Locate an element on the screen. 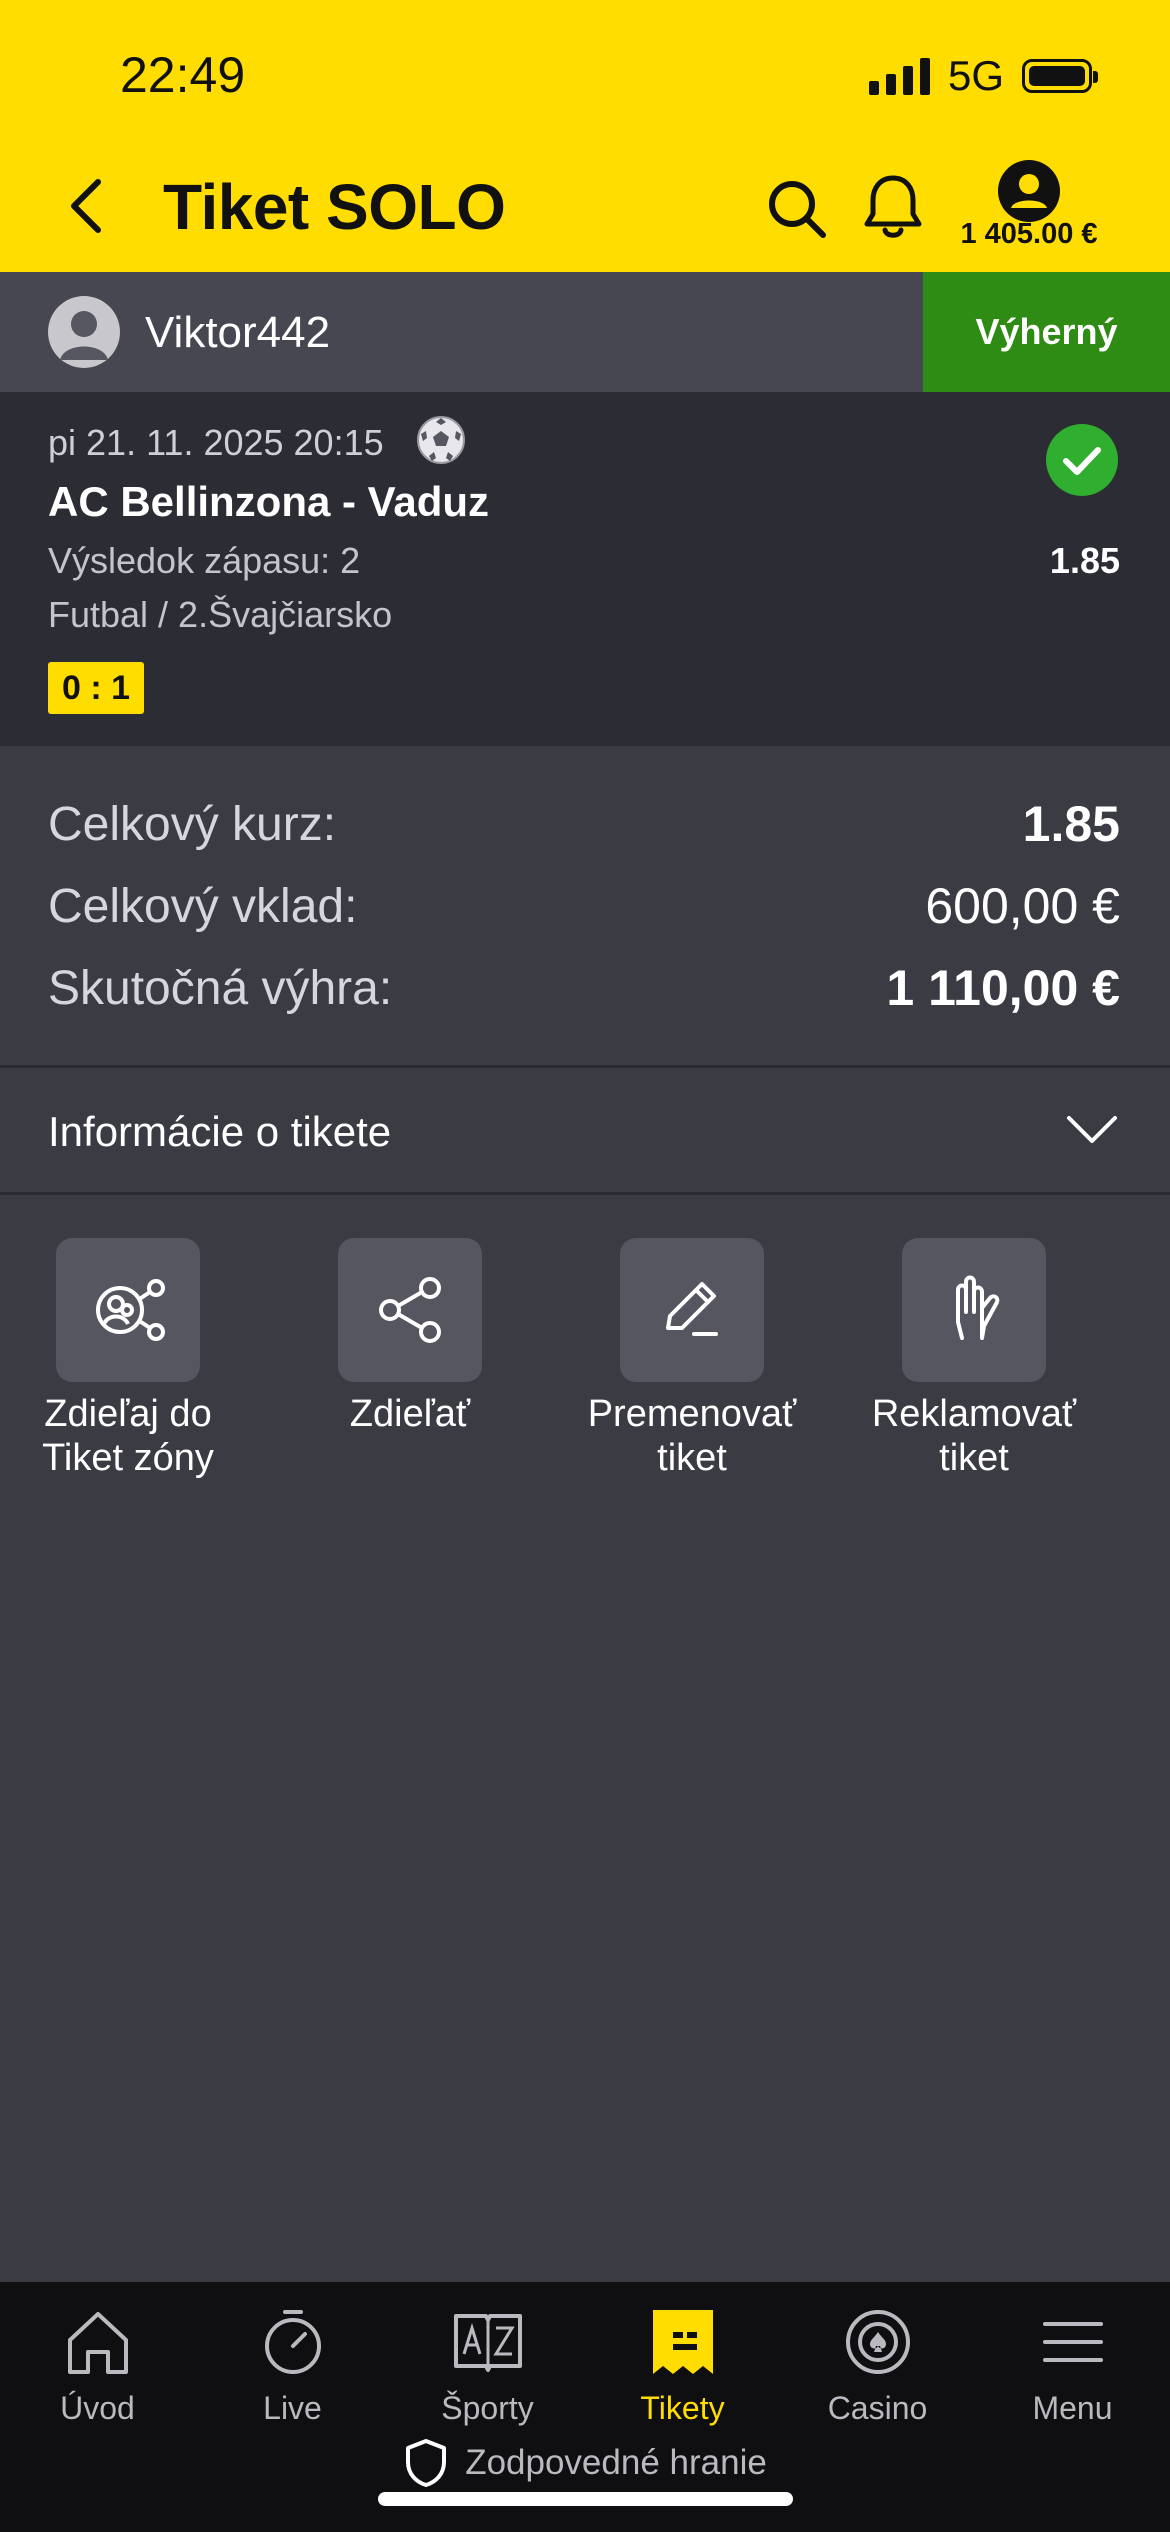 Image resolution: width=1170 pixels, height=2532 pixels. account-button: 1 405.00 € is located at coordinates (1029, 210).